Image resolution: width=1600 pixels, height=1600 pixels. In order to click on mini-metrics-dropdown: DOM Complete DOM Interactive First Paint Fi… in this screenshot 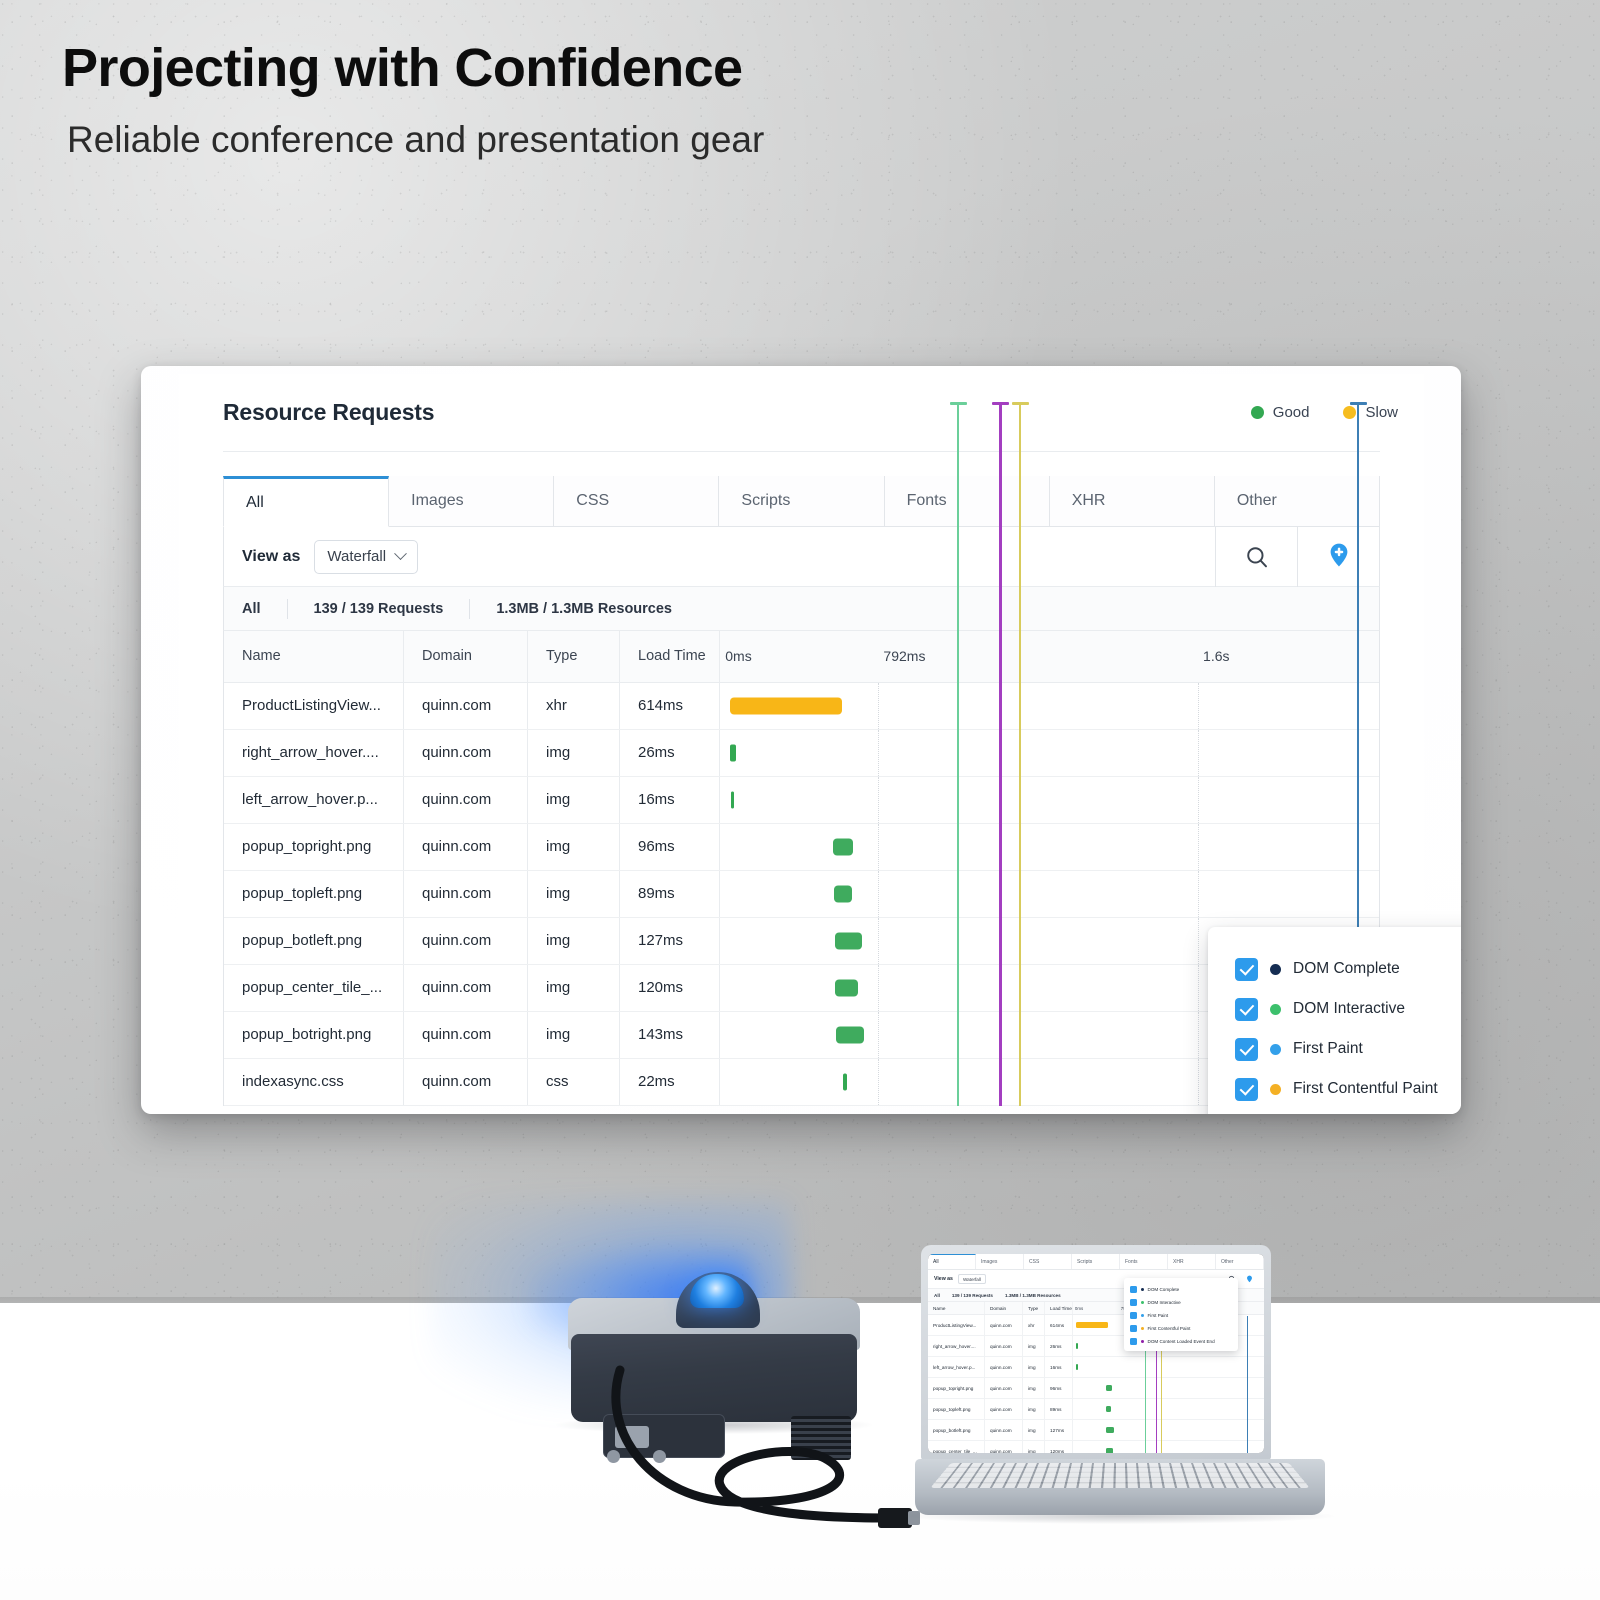, I will do `click(1181, 1314)`.